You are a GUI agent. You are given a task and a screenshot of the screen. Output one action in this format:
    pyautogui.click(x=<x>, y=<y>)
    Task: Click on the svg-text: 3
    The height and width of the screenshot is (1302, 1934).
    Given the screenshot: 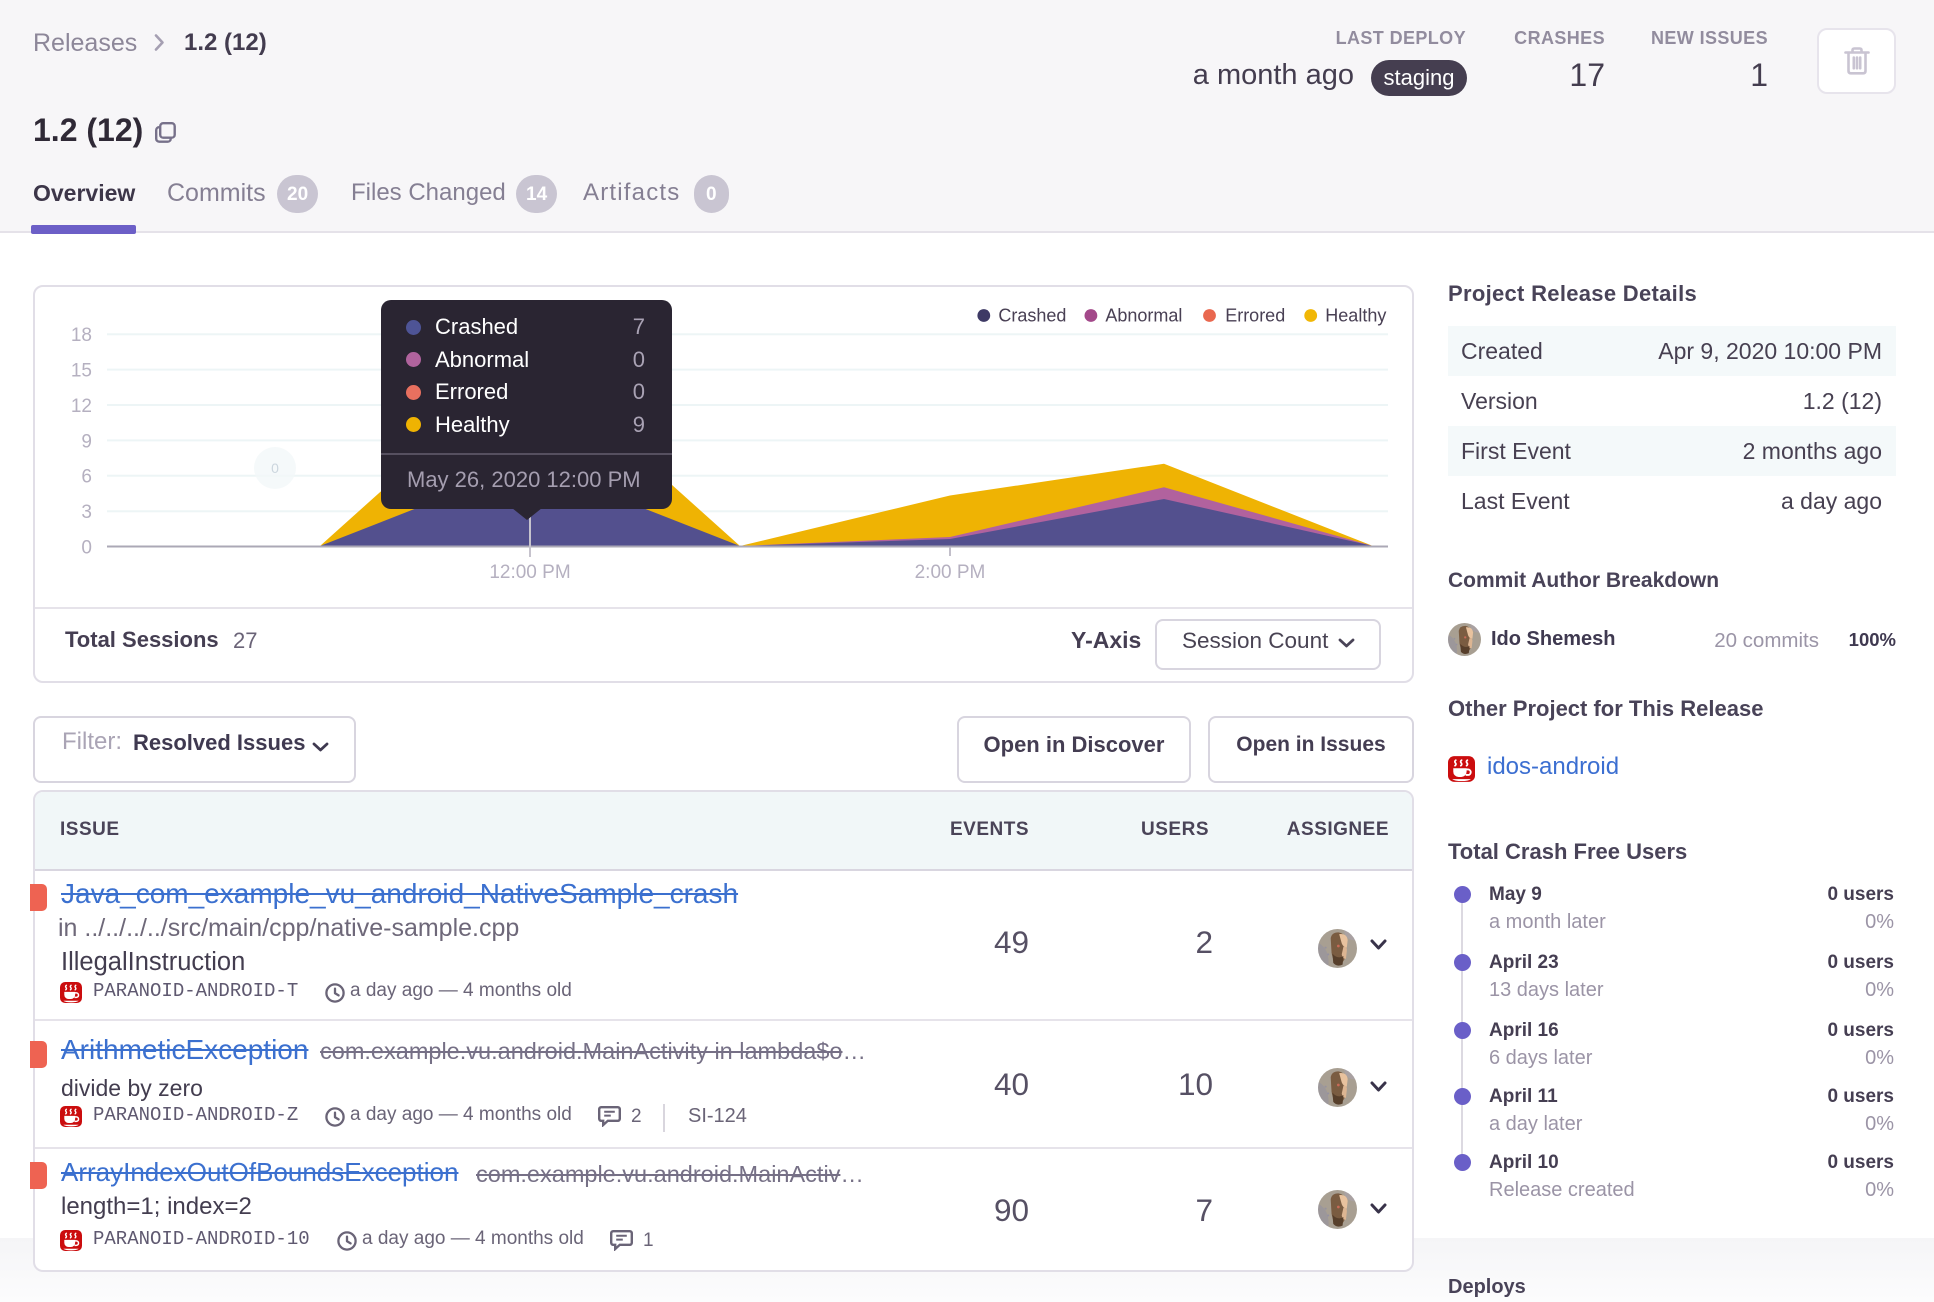 What is the action you would take?
    pyautogui.click(x=86, y=512)
    